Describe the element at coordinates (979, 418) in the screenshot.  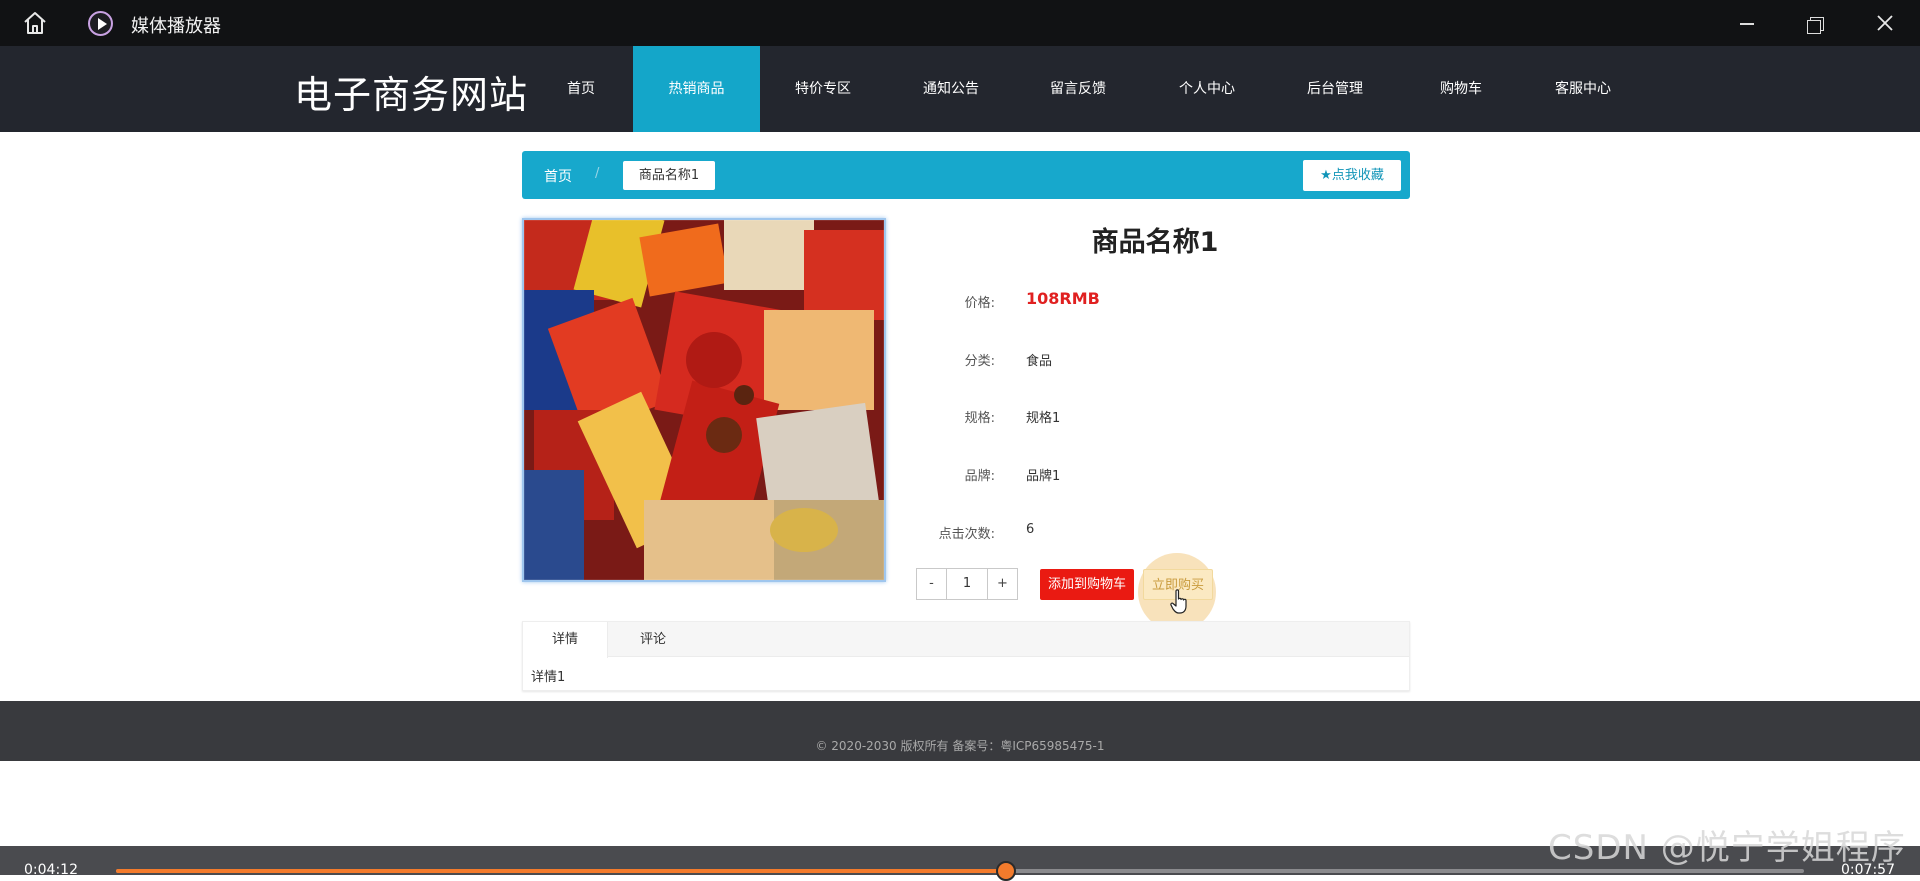
I see `spec-label: 规格:` at that location.